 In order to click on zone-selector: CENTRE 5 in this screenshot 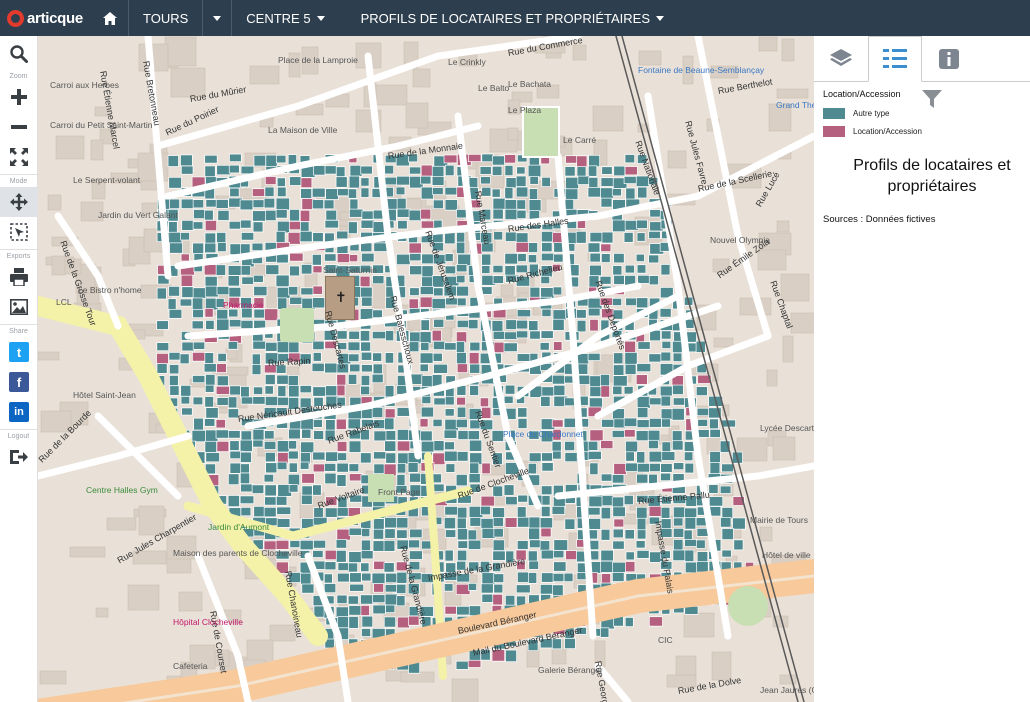, I will do `click(285, 18)`.